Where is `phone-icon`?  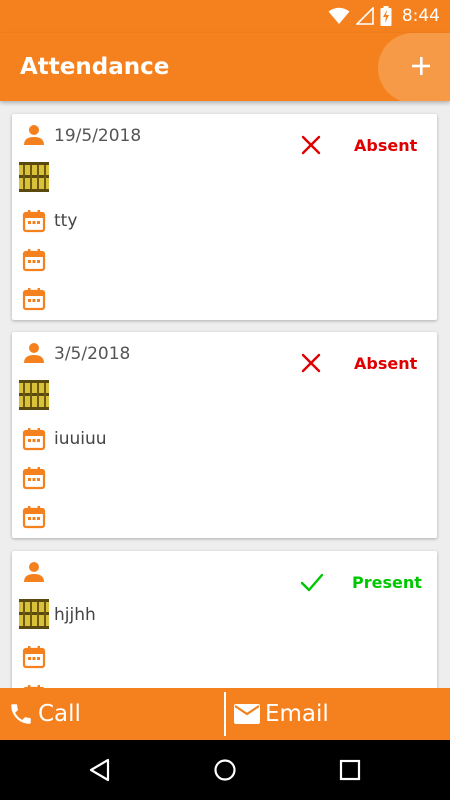
phone-icon is located at coordinates (21, 714).